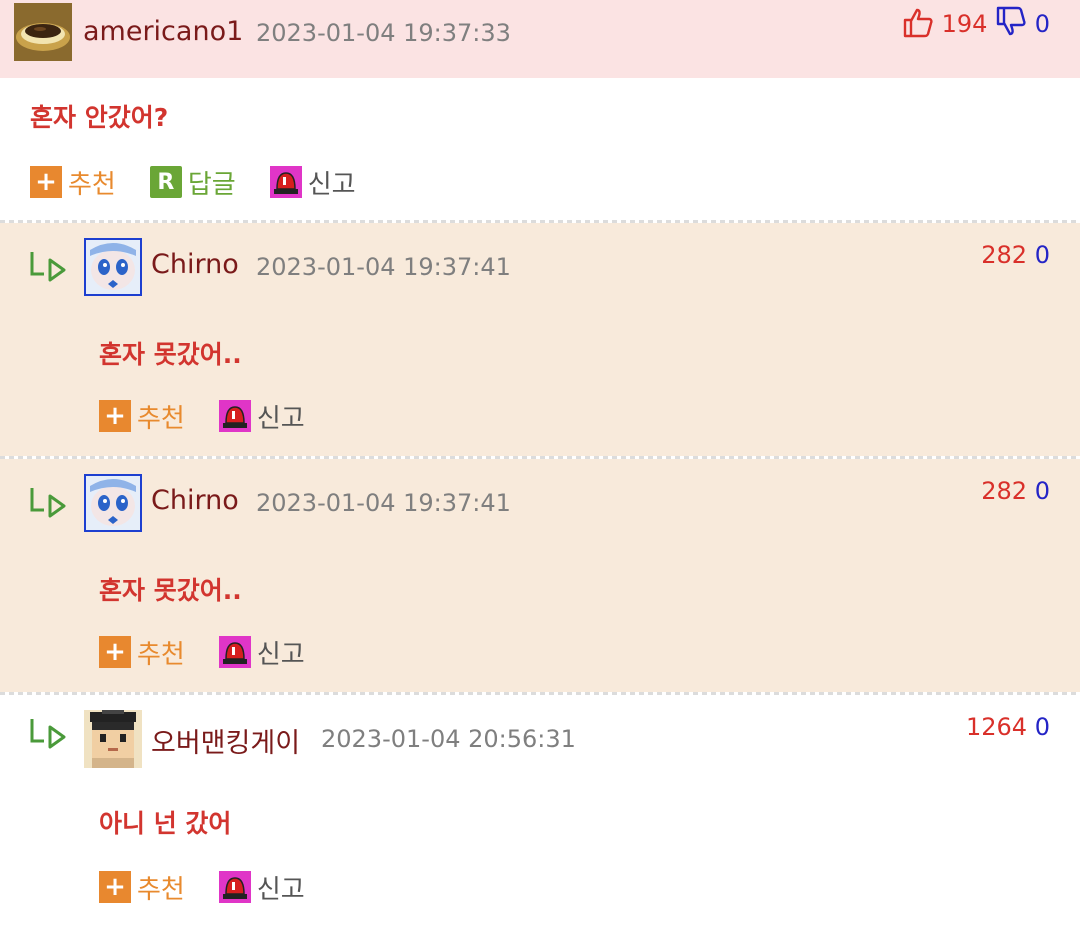  I want to click on pixel-character-avatar, so click(113, 739).